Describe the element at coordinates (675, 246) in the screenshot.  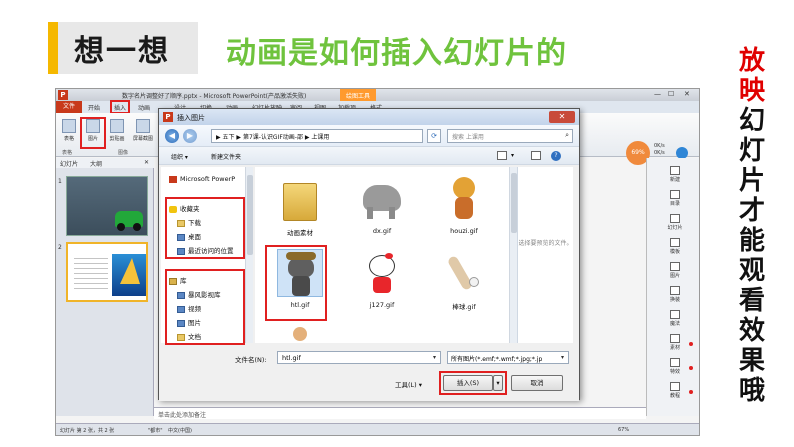
I see `rp-template: 模板` at that location.